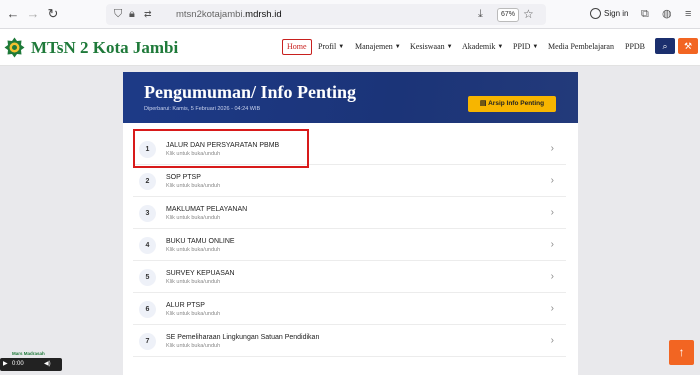 The height and width of the screenshot is (375, 700). I want to click on archive-button: ▤ Arsip Info Penting, so click(512, 104).